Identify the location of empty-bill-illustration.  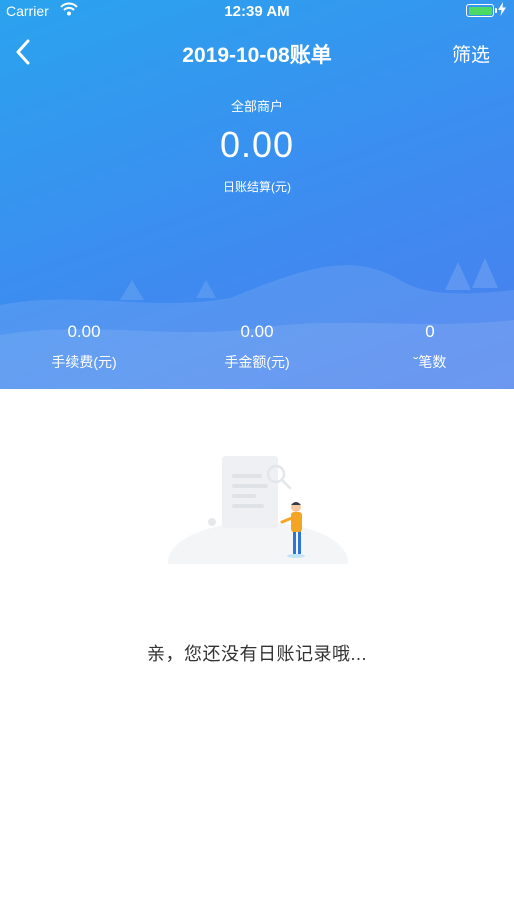
(257, 524).